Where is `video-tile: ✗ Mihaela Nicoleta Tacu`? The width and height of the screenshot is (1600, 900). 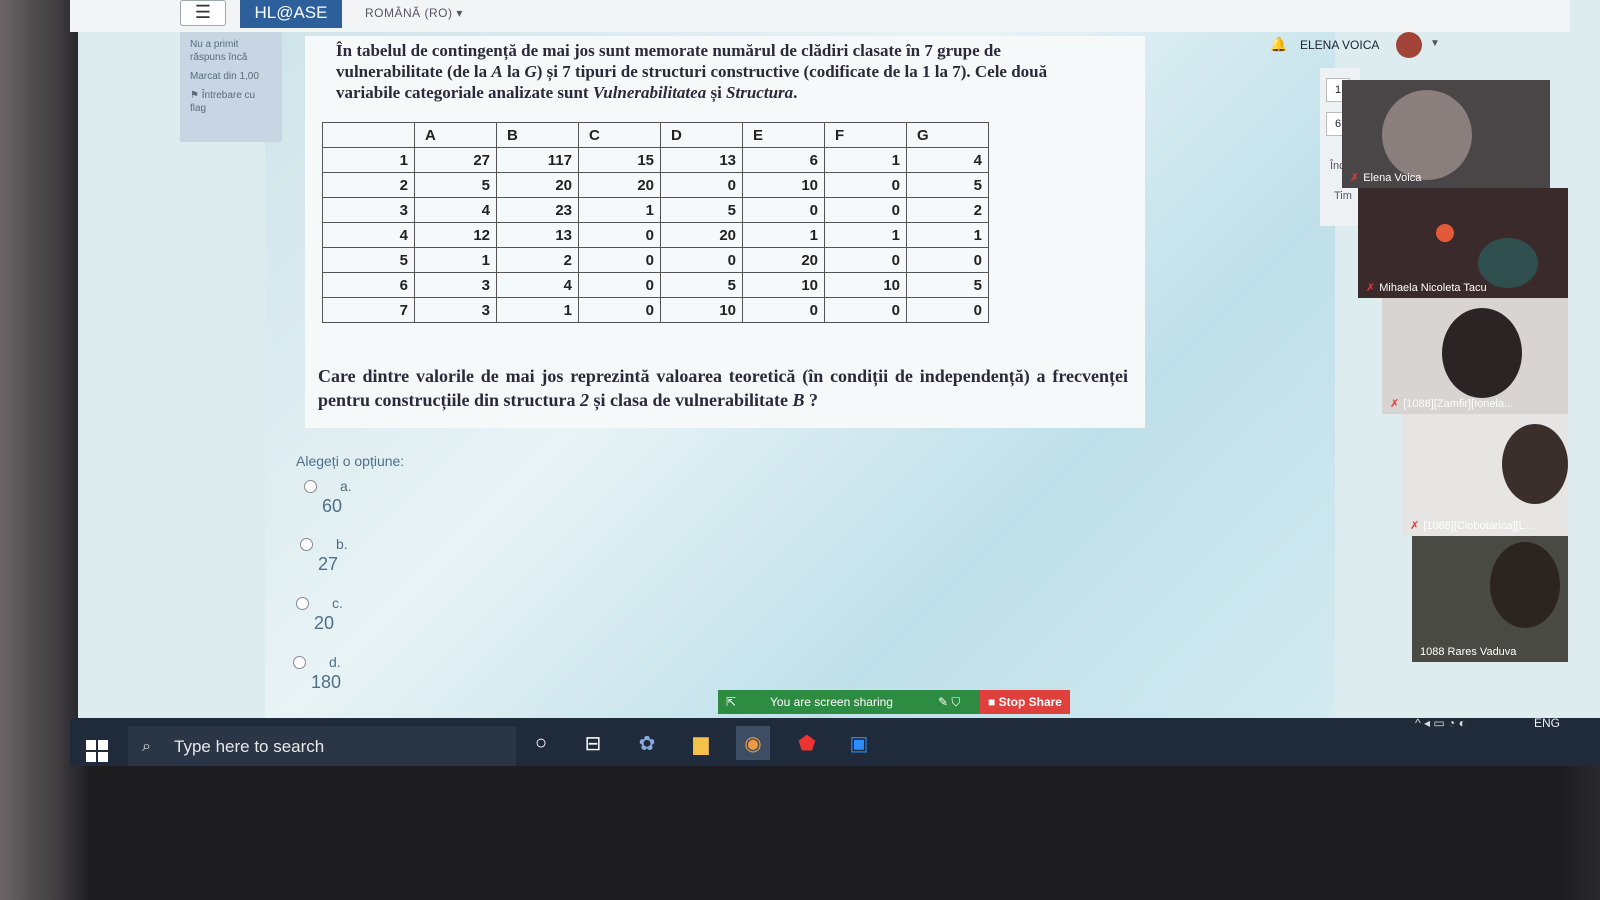 video-tile: ✗ Mihaela Nicoleta Tacu is located at coordinates (1463, 243).